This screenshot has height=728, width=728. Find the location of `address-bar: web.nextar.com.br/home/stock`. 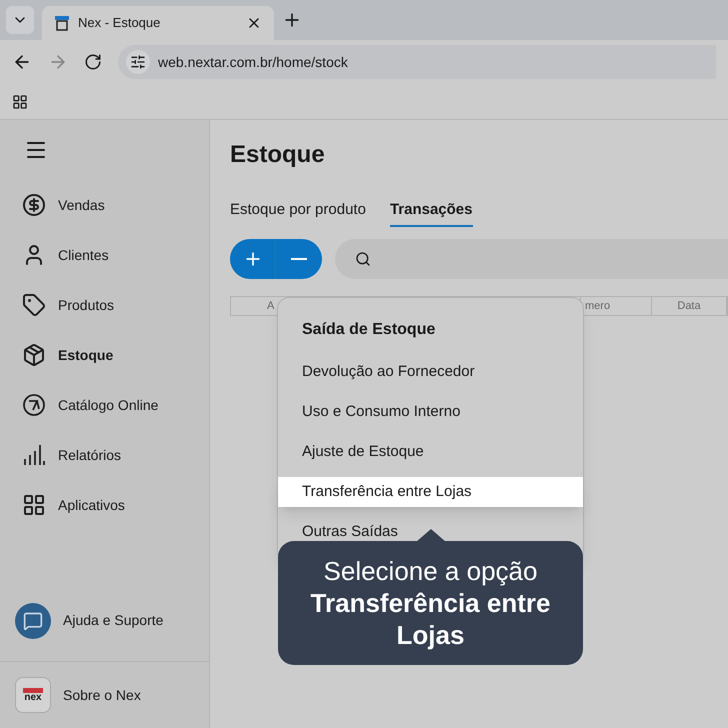

address-bar: web.nextar.com.br/home/stock is located at coordinates (417, 62).